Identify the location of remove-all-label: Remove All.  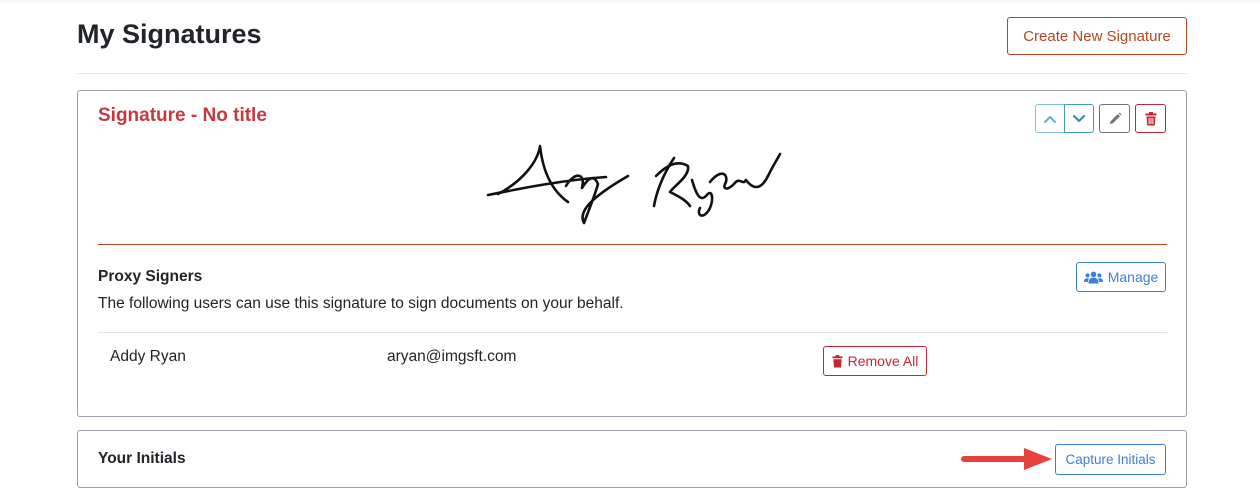
(883, 361).